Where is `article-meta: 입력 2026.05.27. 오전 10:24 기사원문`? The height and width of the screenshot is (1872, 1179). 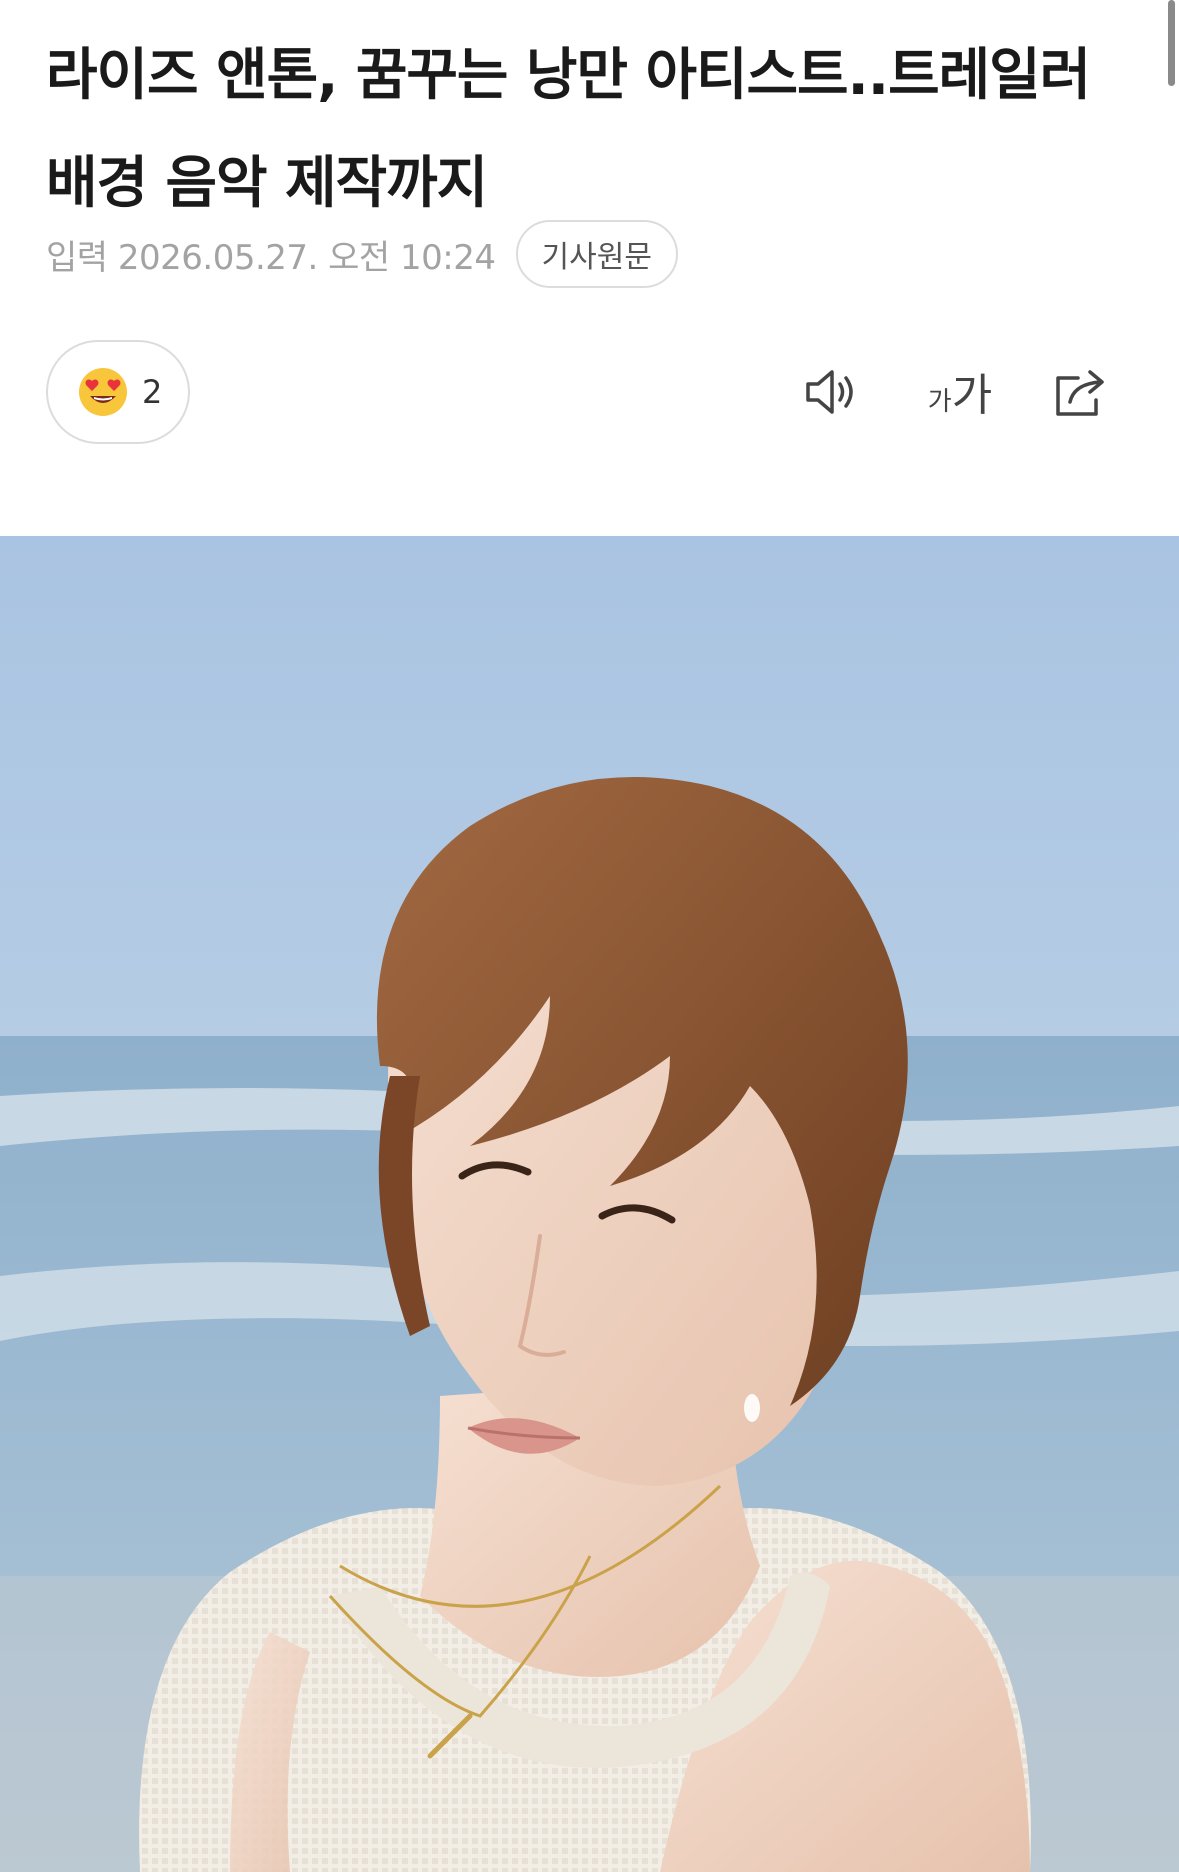 article-meta: 입력 2026.05.27. 오전 10:24 기사원문 is located at coordinates (362, 254).